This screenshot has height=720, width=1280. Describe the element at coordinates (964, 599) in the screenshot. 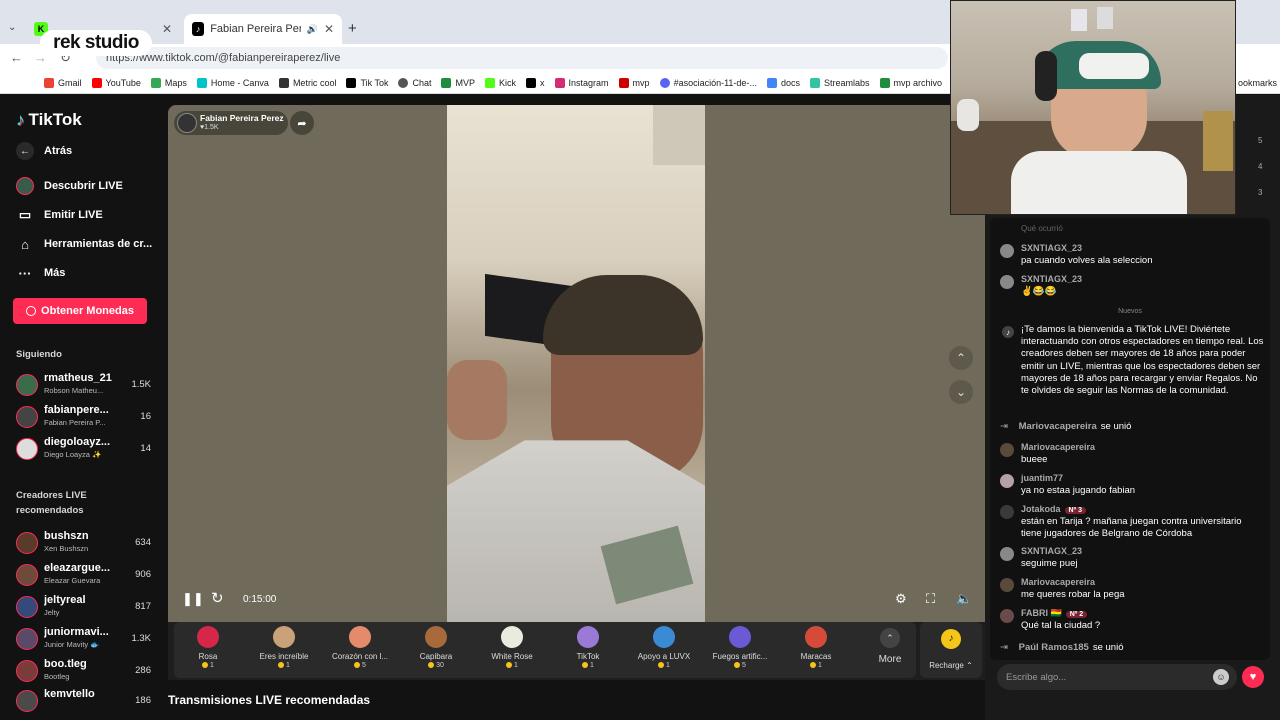

I see `volume-icon: 🔈` at that location.